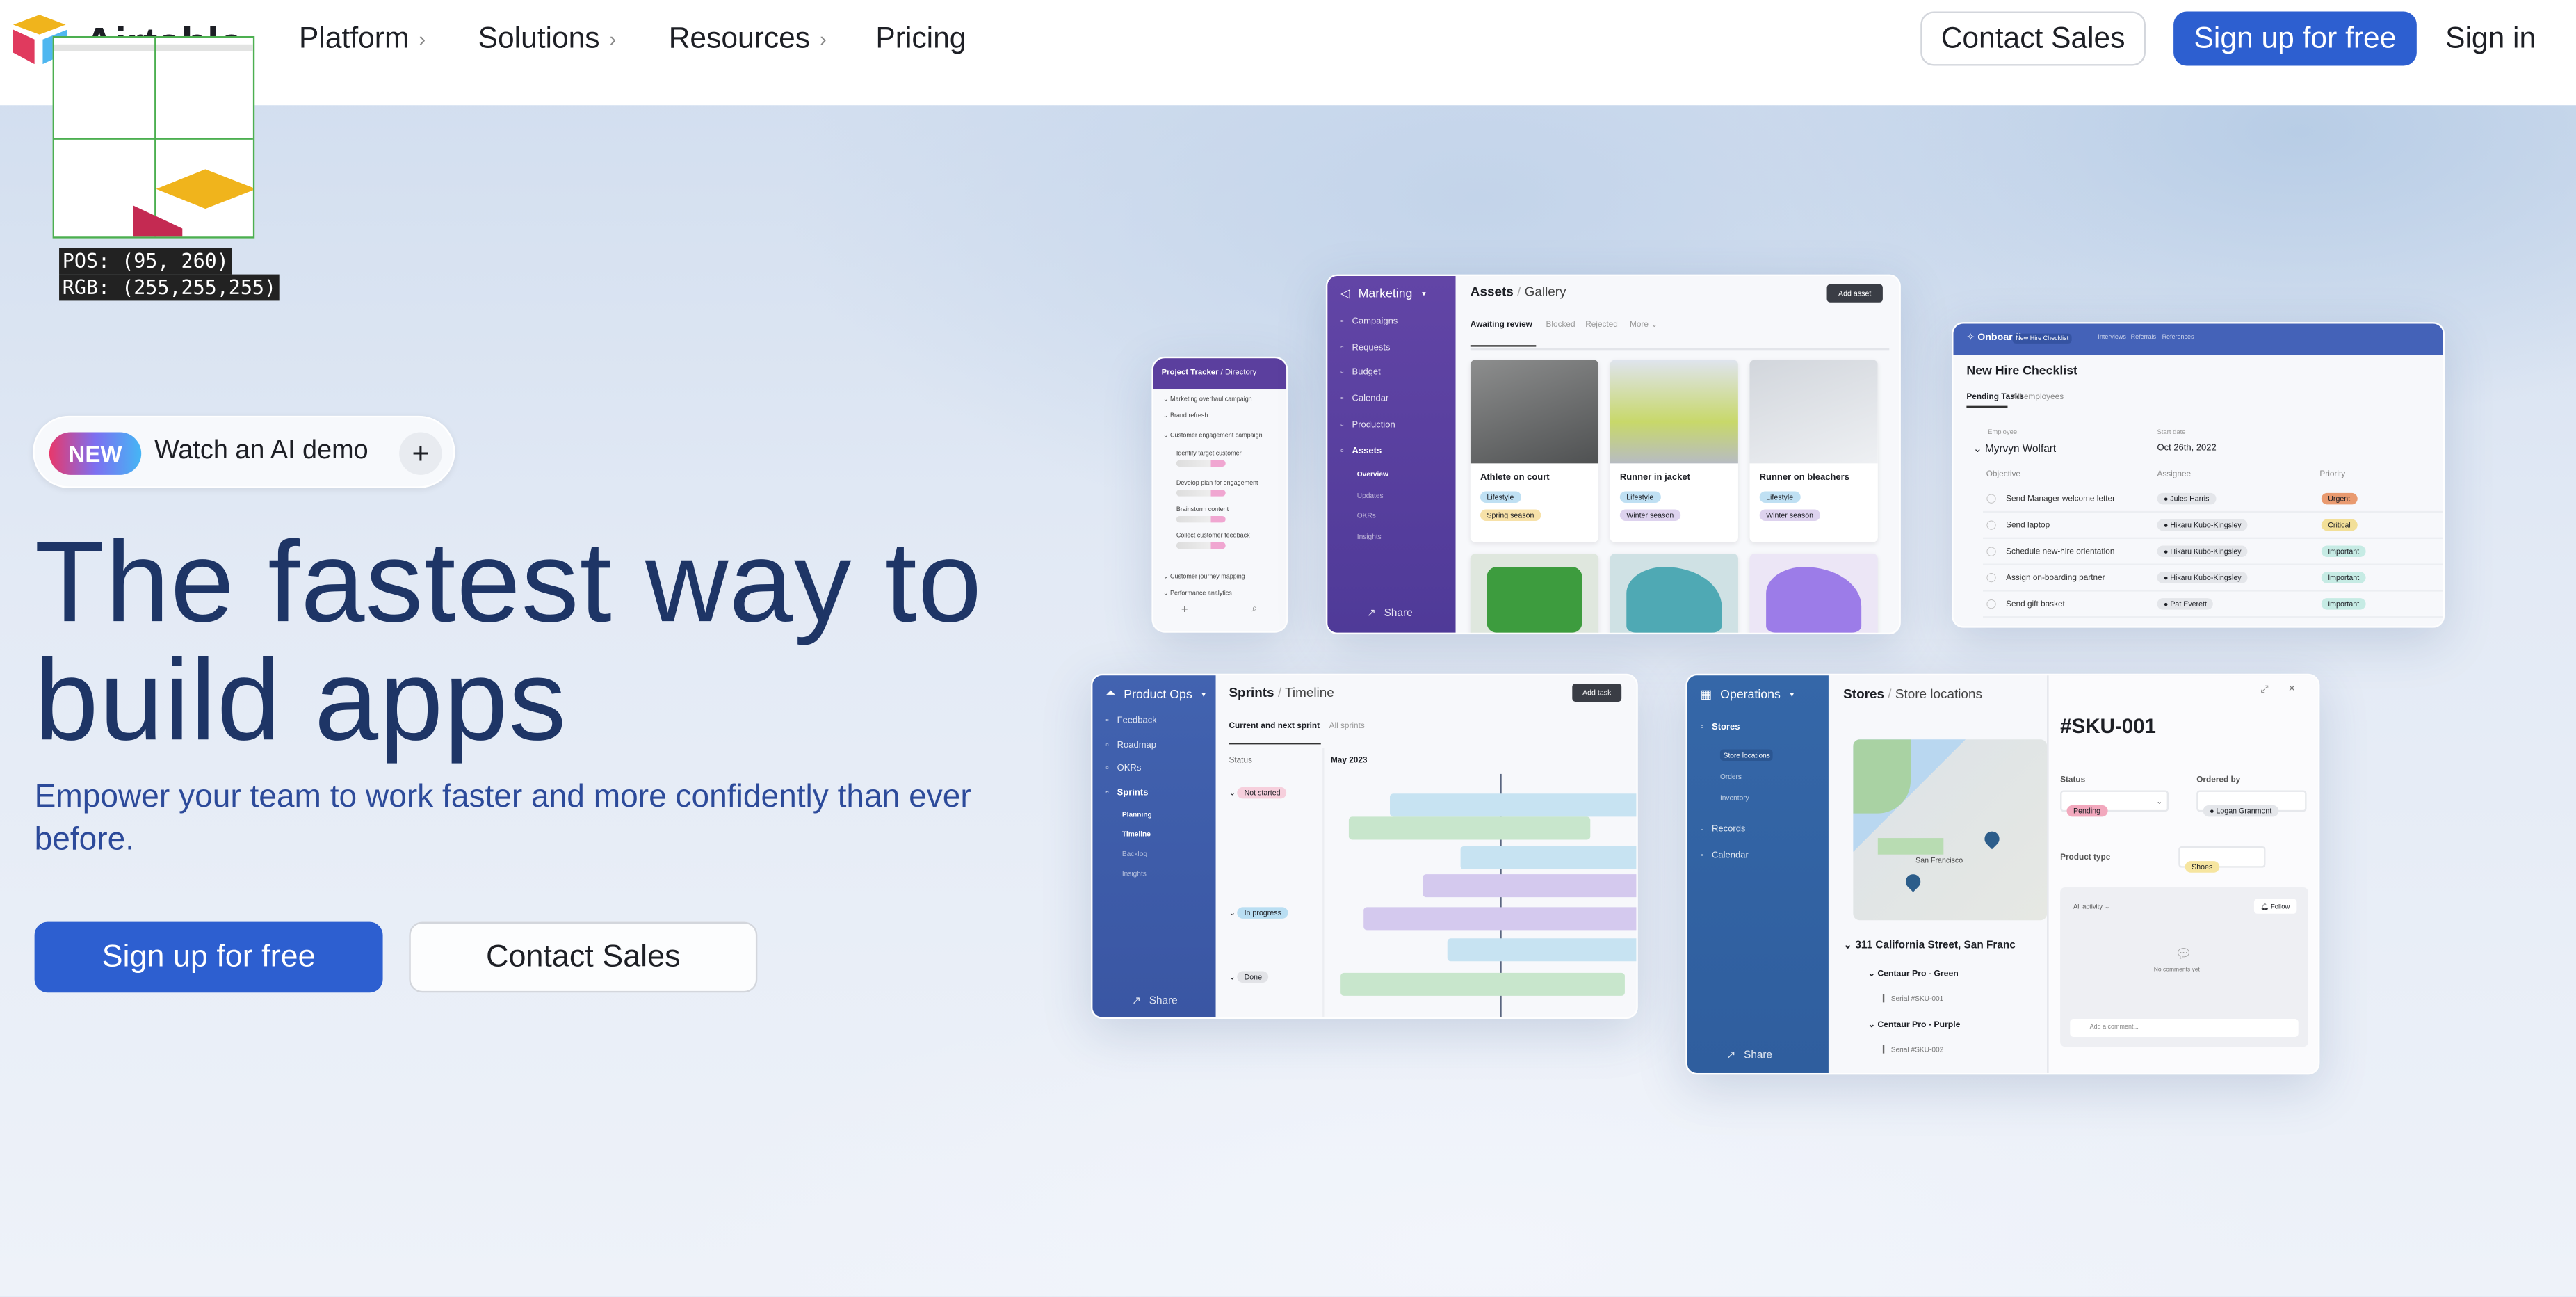 This screenshot has height=1297, width=2576. I want to click on hero-contact-sales-button: Contact Sales, so click(583, 957).